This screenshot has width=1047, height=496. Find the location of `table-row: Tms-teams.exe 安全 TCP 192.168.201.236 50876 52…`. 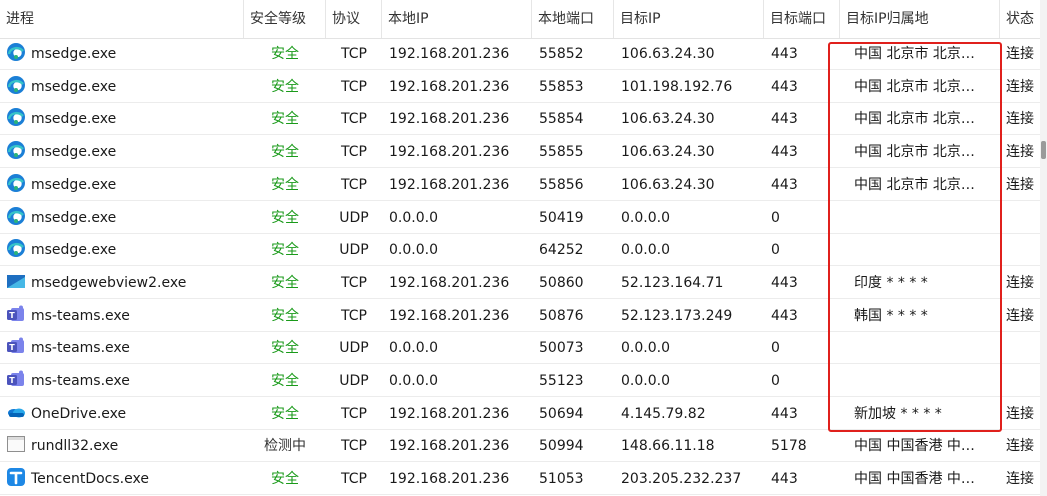

table-row: Tms-teams.exe 安全 TCP 192.168.201.236 50876 52… is located at coordinates (520, 316).